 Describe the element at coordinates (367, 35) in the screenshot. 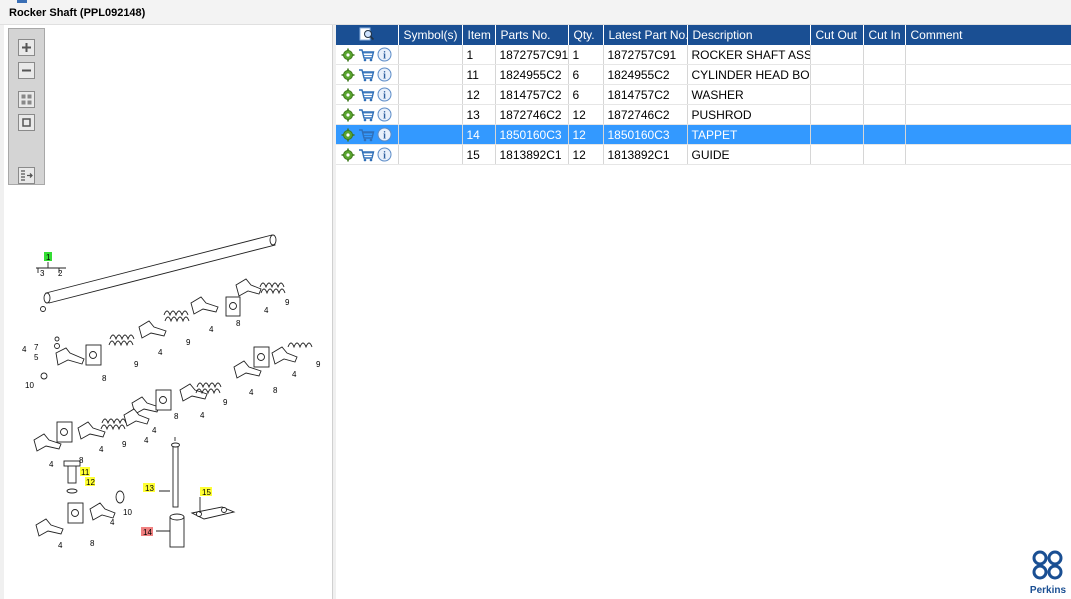

I see `find-column-header` at that location.